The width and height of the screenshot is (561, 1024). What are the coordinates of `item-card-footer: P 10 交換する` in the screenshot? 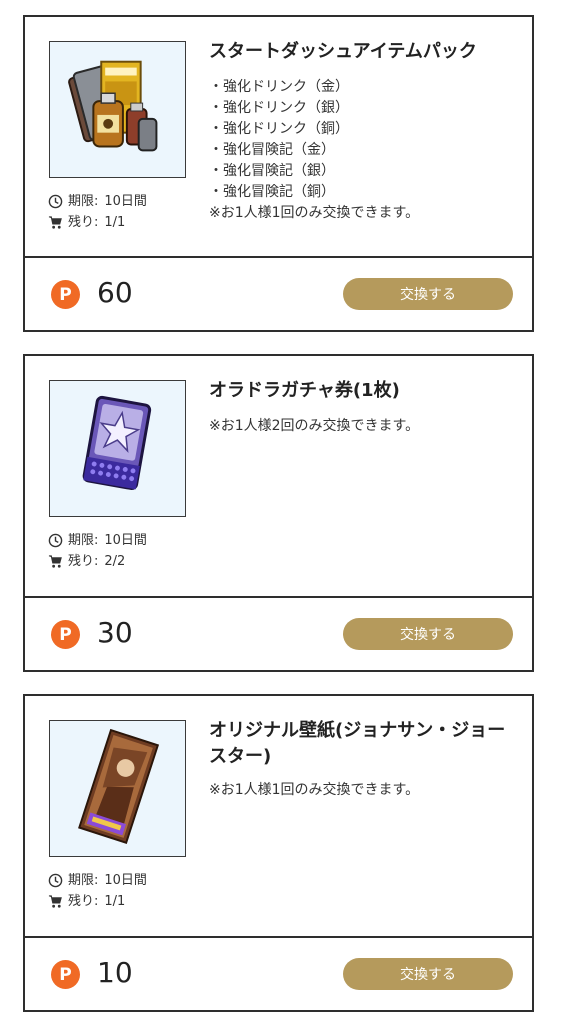 It's located at (278, 974).